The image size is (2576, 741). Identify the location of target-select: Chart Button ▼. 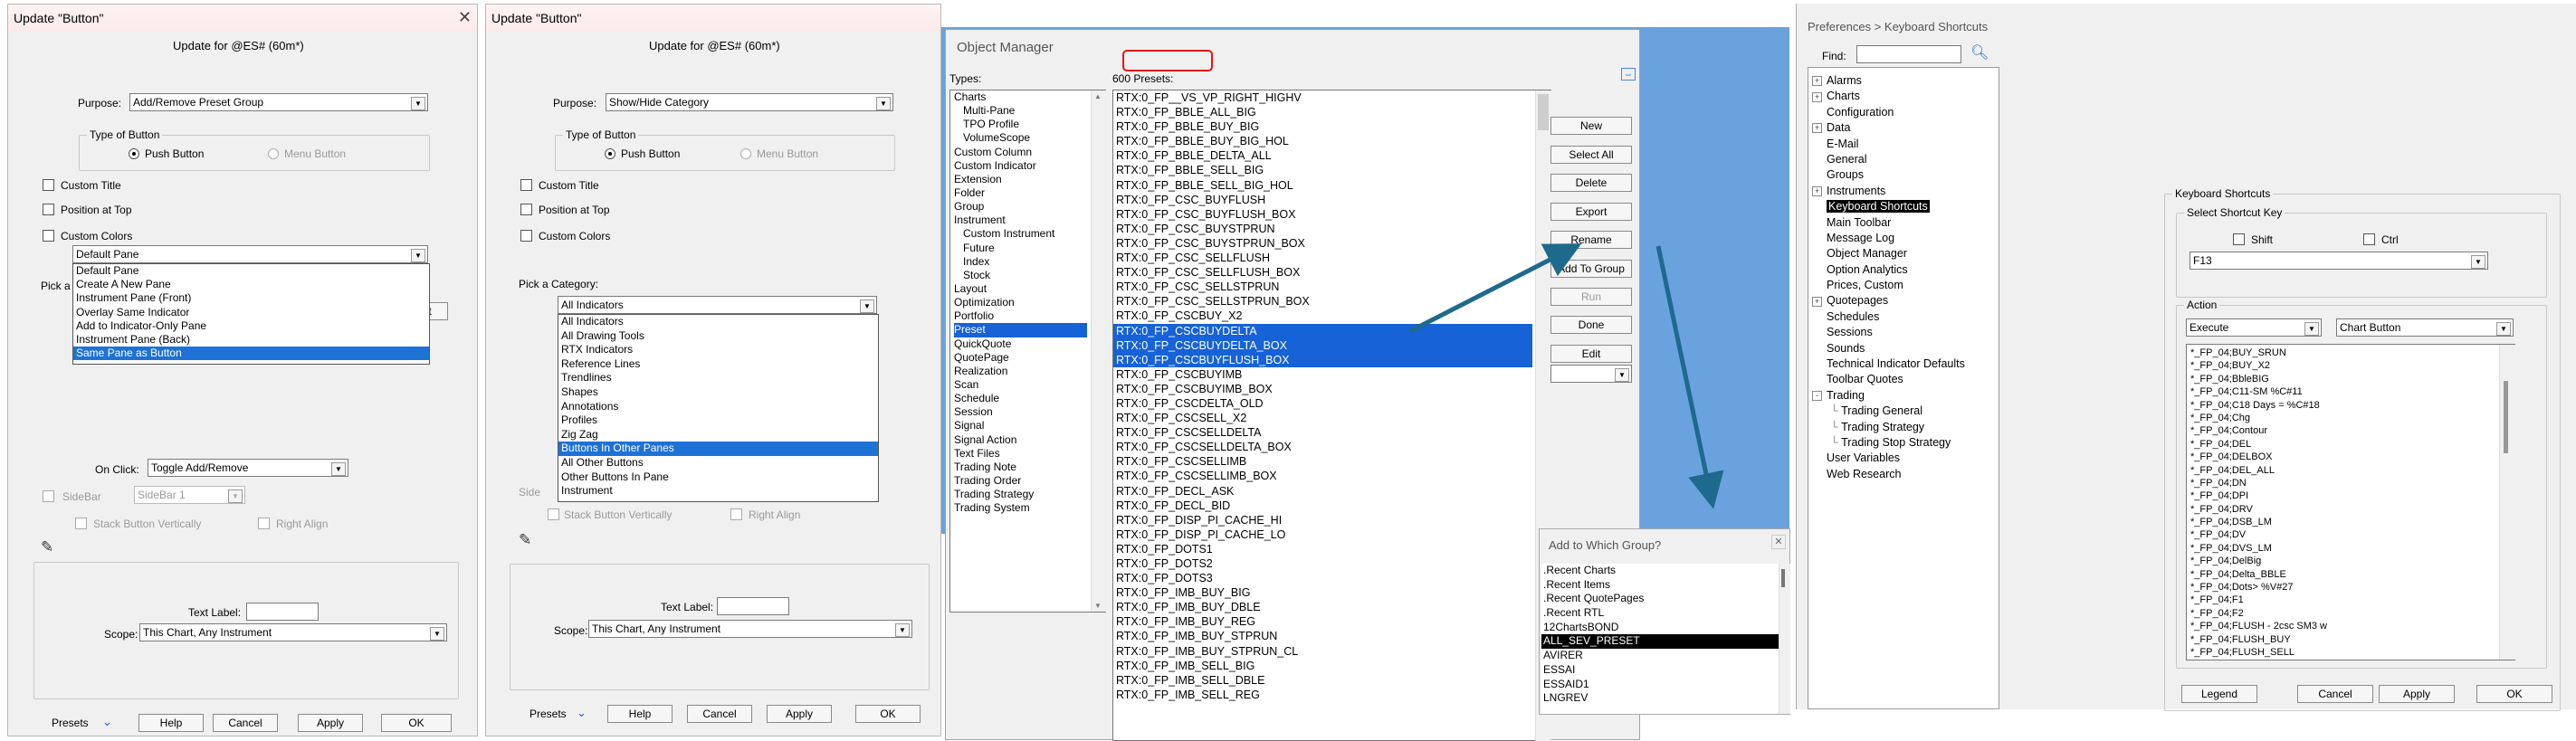
(2425, 328).